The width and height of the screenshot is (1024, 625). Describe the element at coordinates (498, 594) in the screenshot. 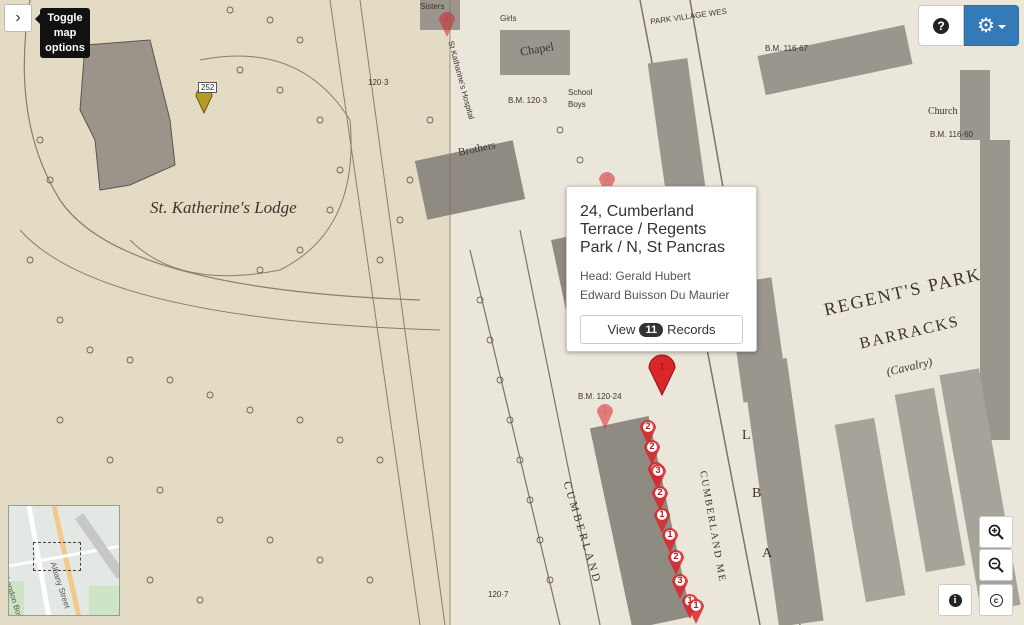

I see `map-label-benchmark: 120·7` at that location.